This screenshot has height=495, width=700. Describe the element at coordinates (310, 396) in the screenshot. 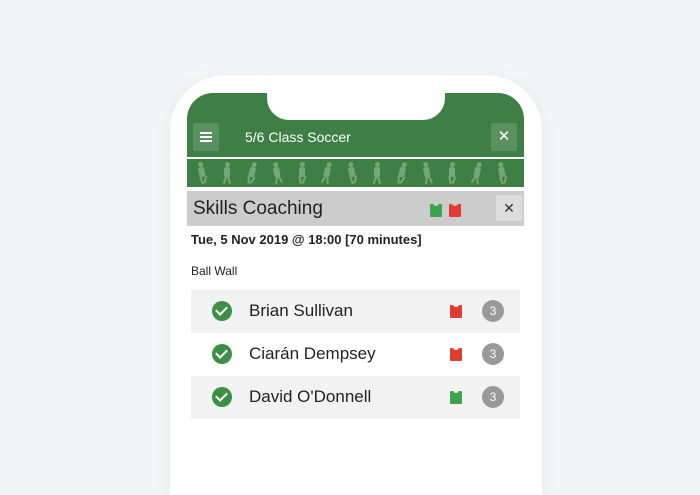

I see `player-name: David O'Donnell` at that location.